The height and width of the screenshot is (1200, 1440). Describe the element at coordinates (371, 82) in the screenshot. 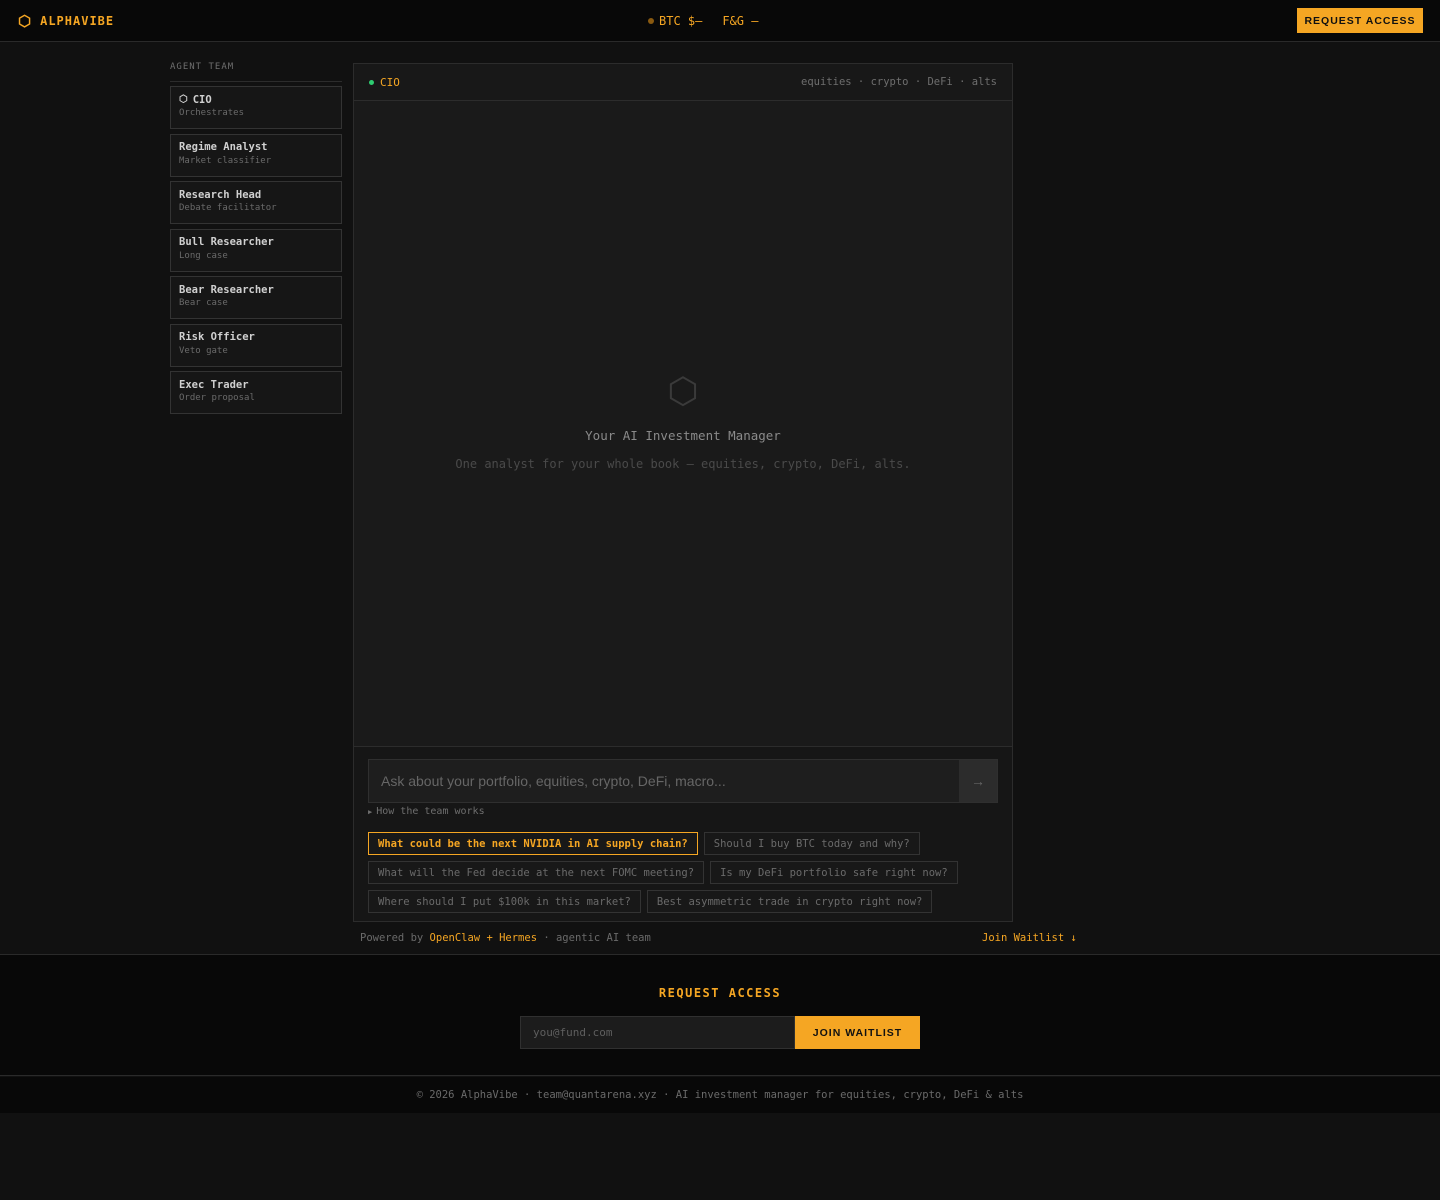

I see `online-status-dot` at that location.